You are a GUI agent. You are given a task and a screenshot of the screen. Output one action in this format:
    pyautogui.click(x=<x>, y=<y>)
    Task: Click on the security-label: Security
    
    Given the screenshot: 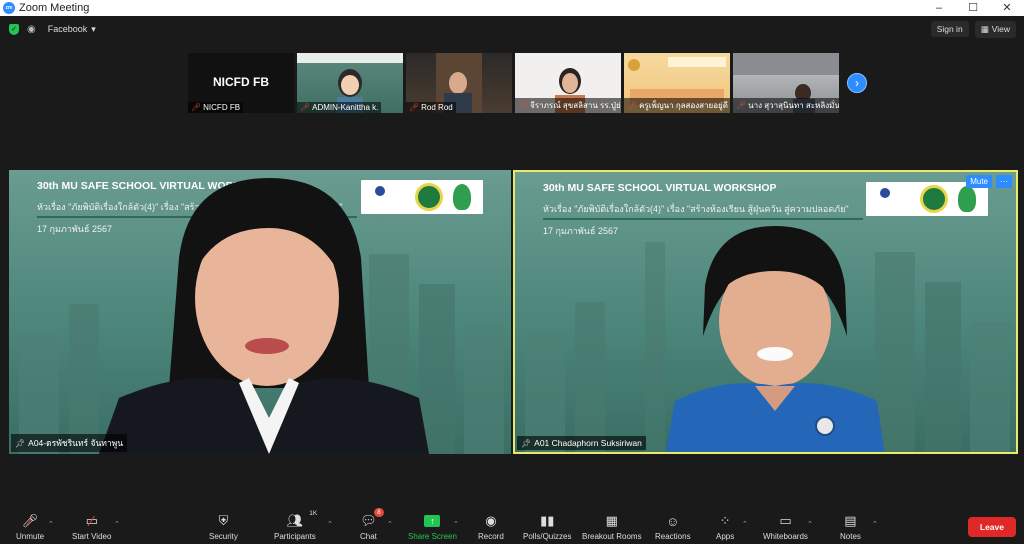 What is the action you would take?
    pyautogui.click(x=223, y=536)
    